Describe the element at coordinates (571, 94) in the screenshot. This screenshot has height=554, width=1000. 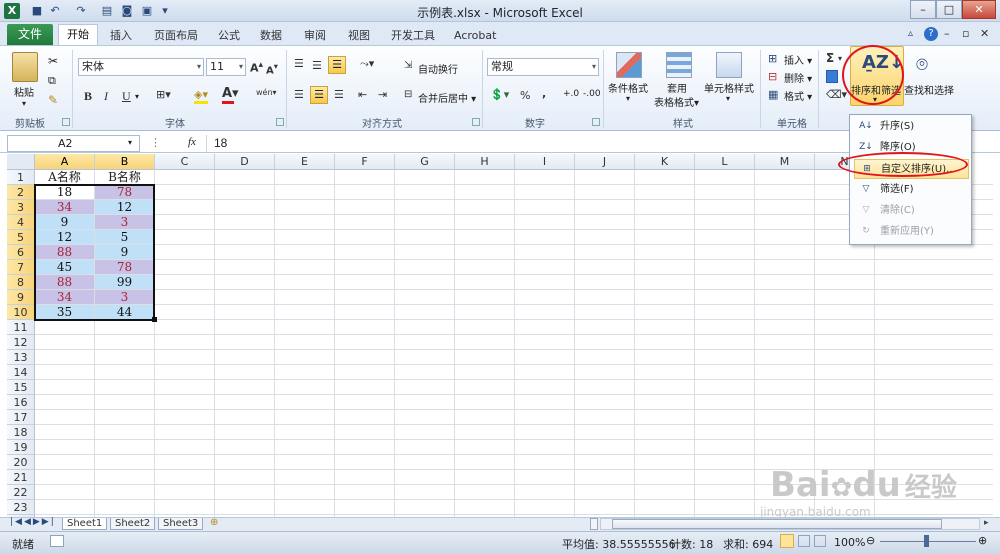
I see `increase-decimal-button: +.0` at that location.